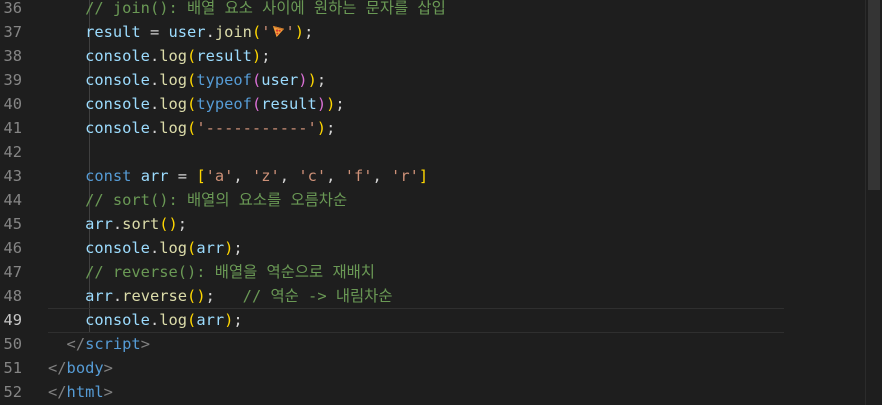 Image resolution: width=882 pixels, height=405 pixels. What do you see at coordinates (265, 8) in the screenshot?
I see `code-token: // join(): 배열 요소 사이에 원하는 문자를 삽입` at bounding box center [265, 8].